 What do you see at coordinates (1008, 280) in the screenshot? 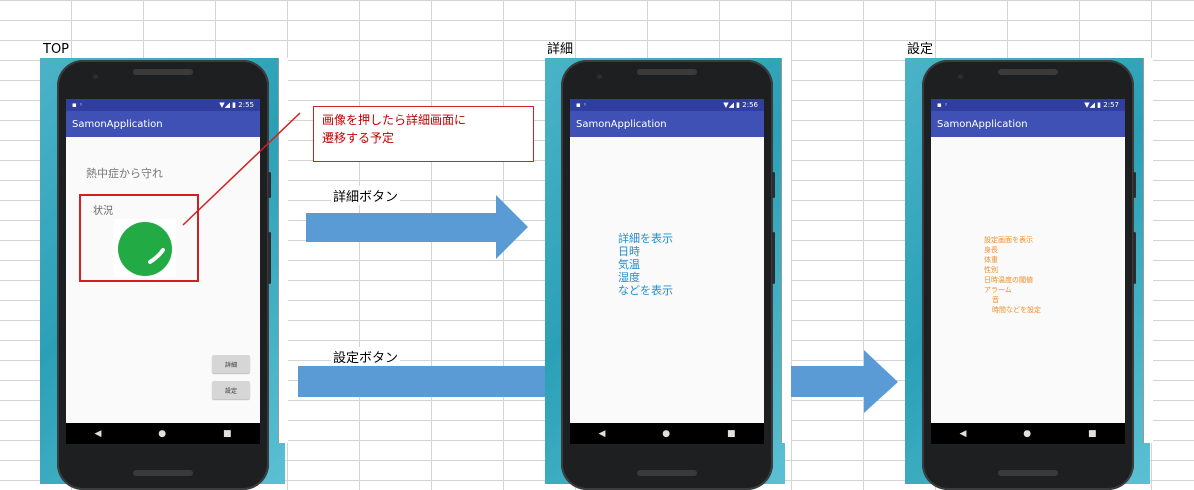
I see `settings-line: 日時温度の閾値` at bounding box center [1008, 280].